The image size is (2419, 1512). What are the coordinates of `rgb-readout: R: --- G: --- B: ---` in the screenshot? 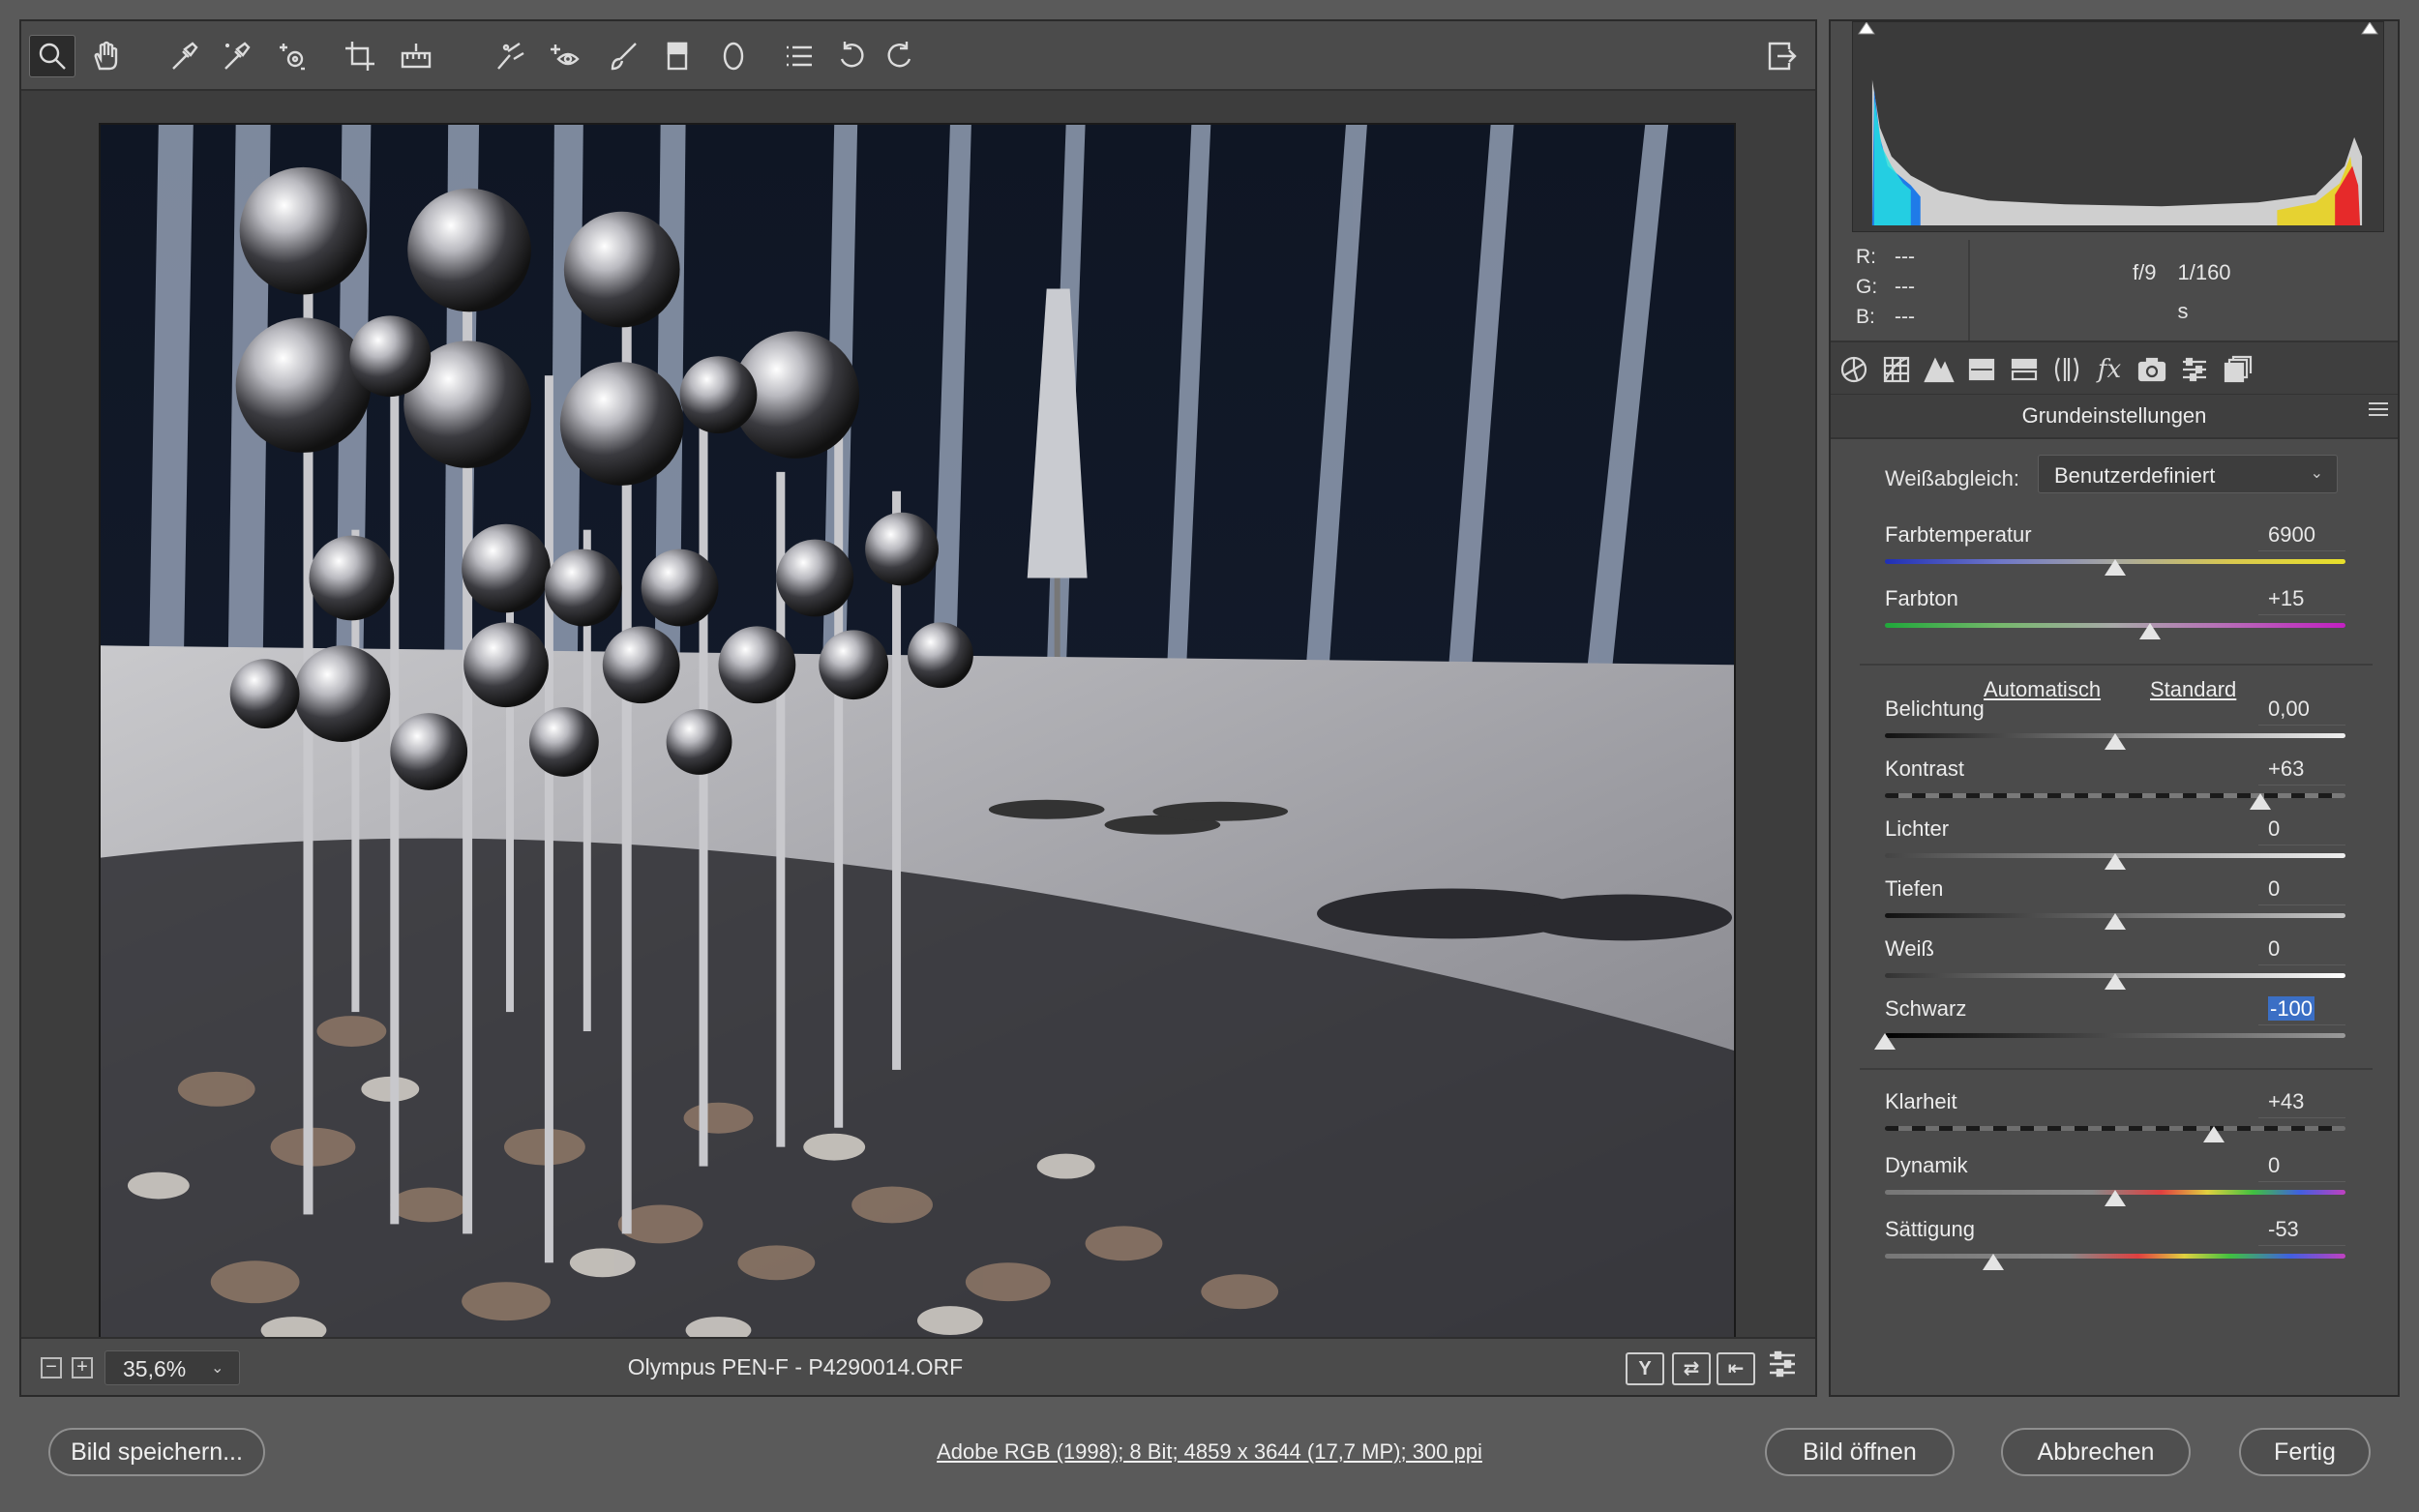 It's located at (1885, 287).